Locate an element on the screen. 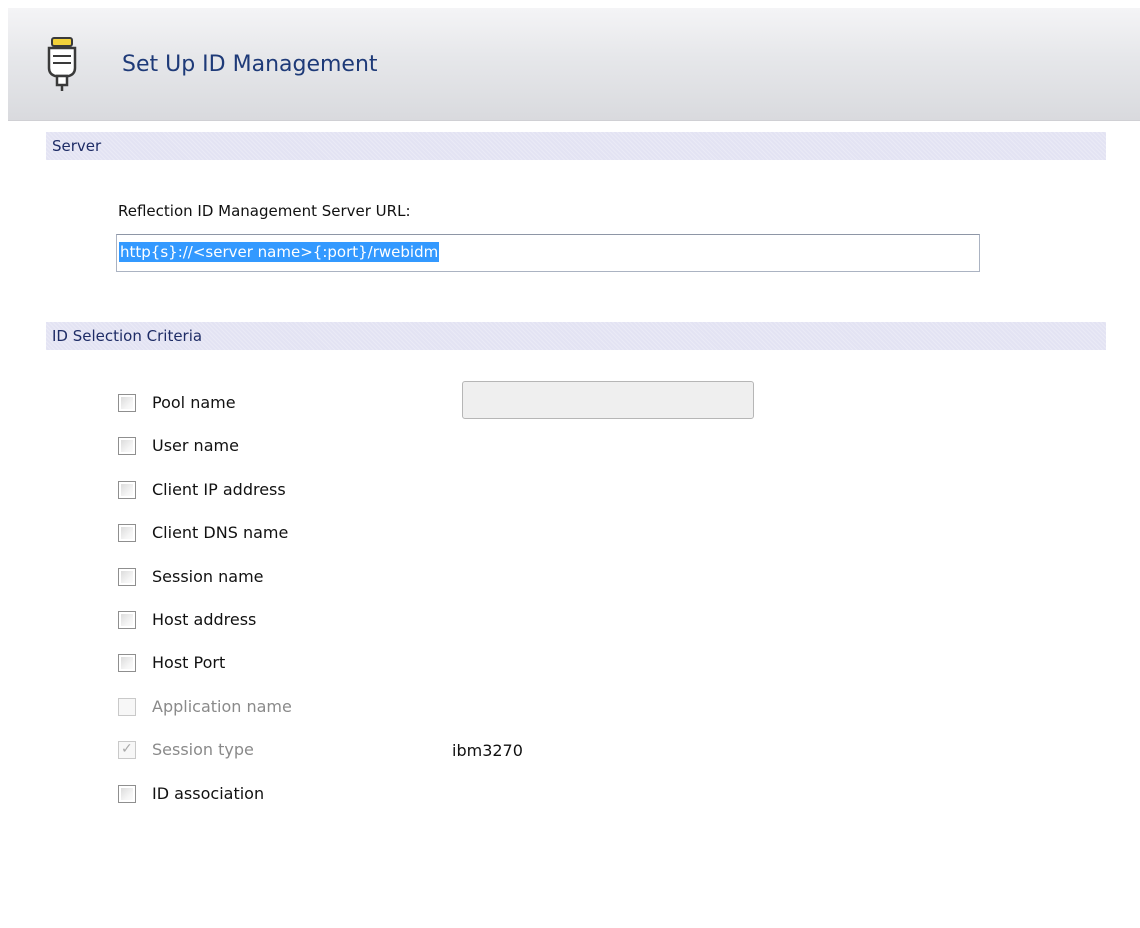 The width and height of the screenshot is (1140, 928). server-section-header: Server is located at coordinates (576, 146).